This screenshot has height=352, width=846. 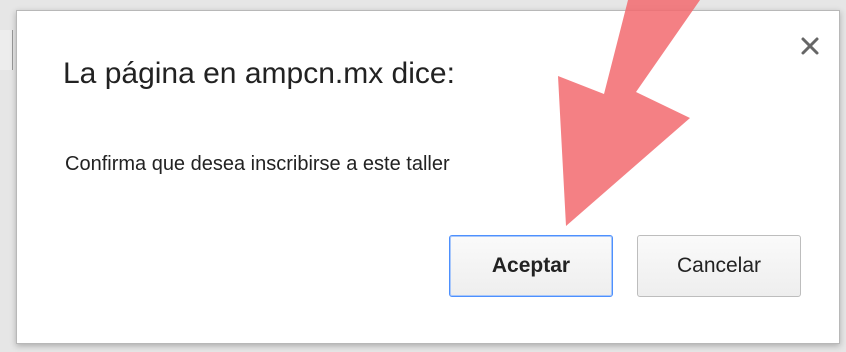 What do you see at coordinates (6, 50) in the screenshot?
I see `background-page-edge` at bounding box center [6, 50].